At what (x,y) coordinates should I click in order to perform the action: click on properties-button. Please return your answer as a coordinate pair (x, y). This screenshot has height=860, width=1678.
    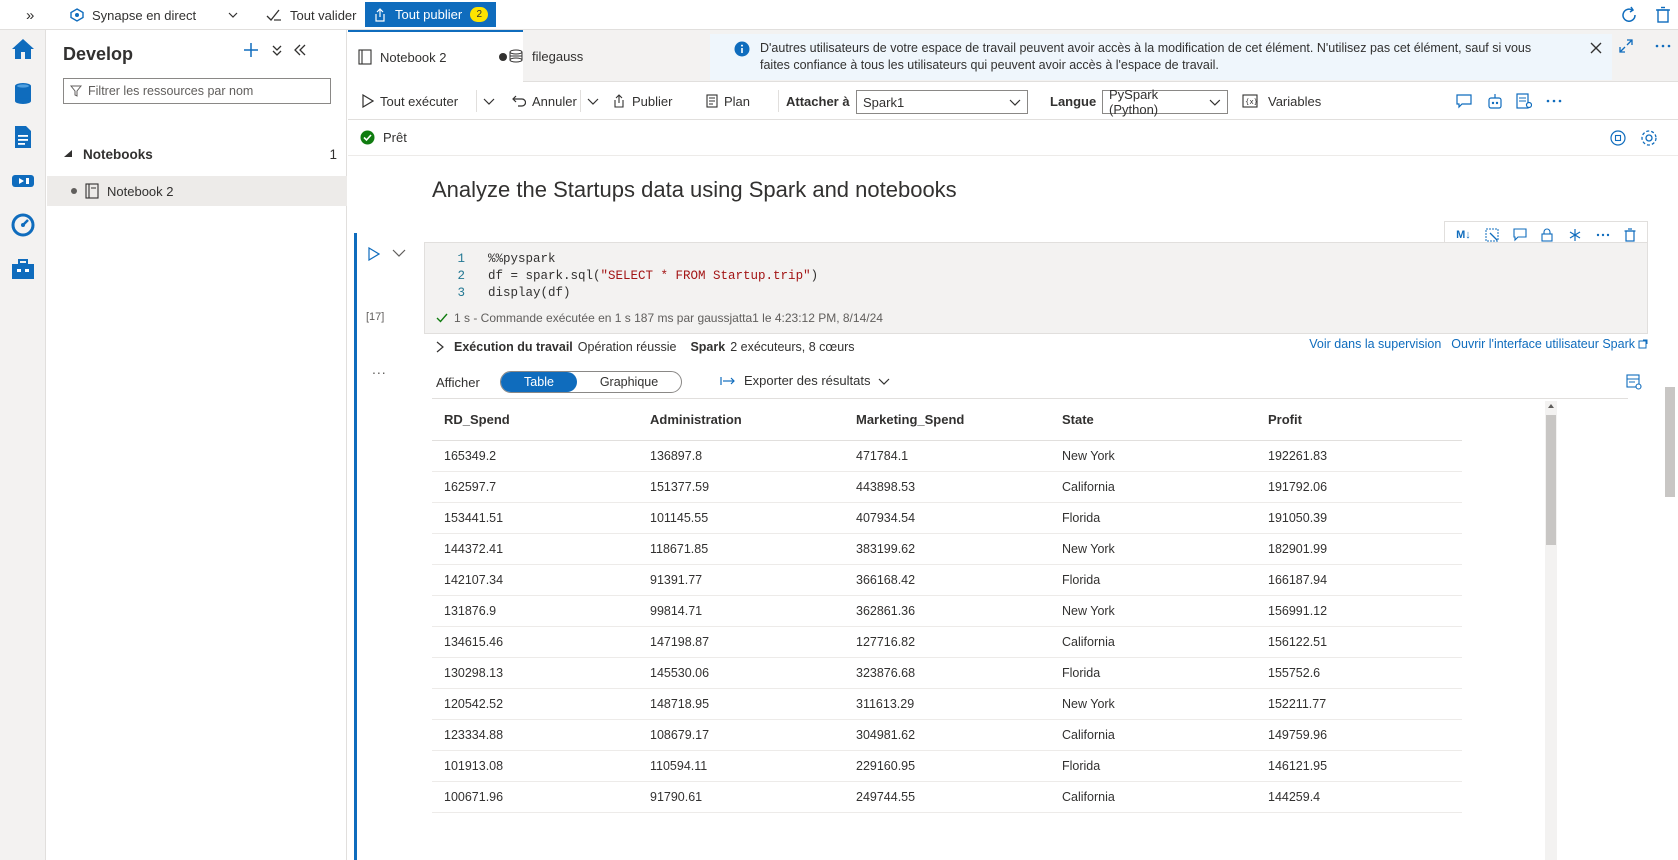
    Looking at the image, I should click on (1524, 101).